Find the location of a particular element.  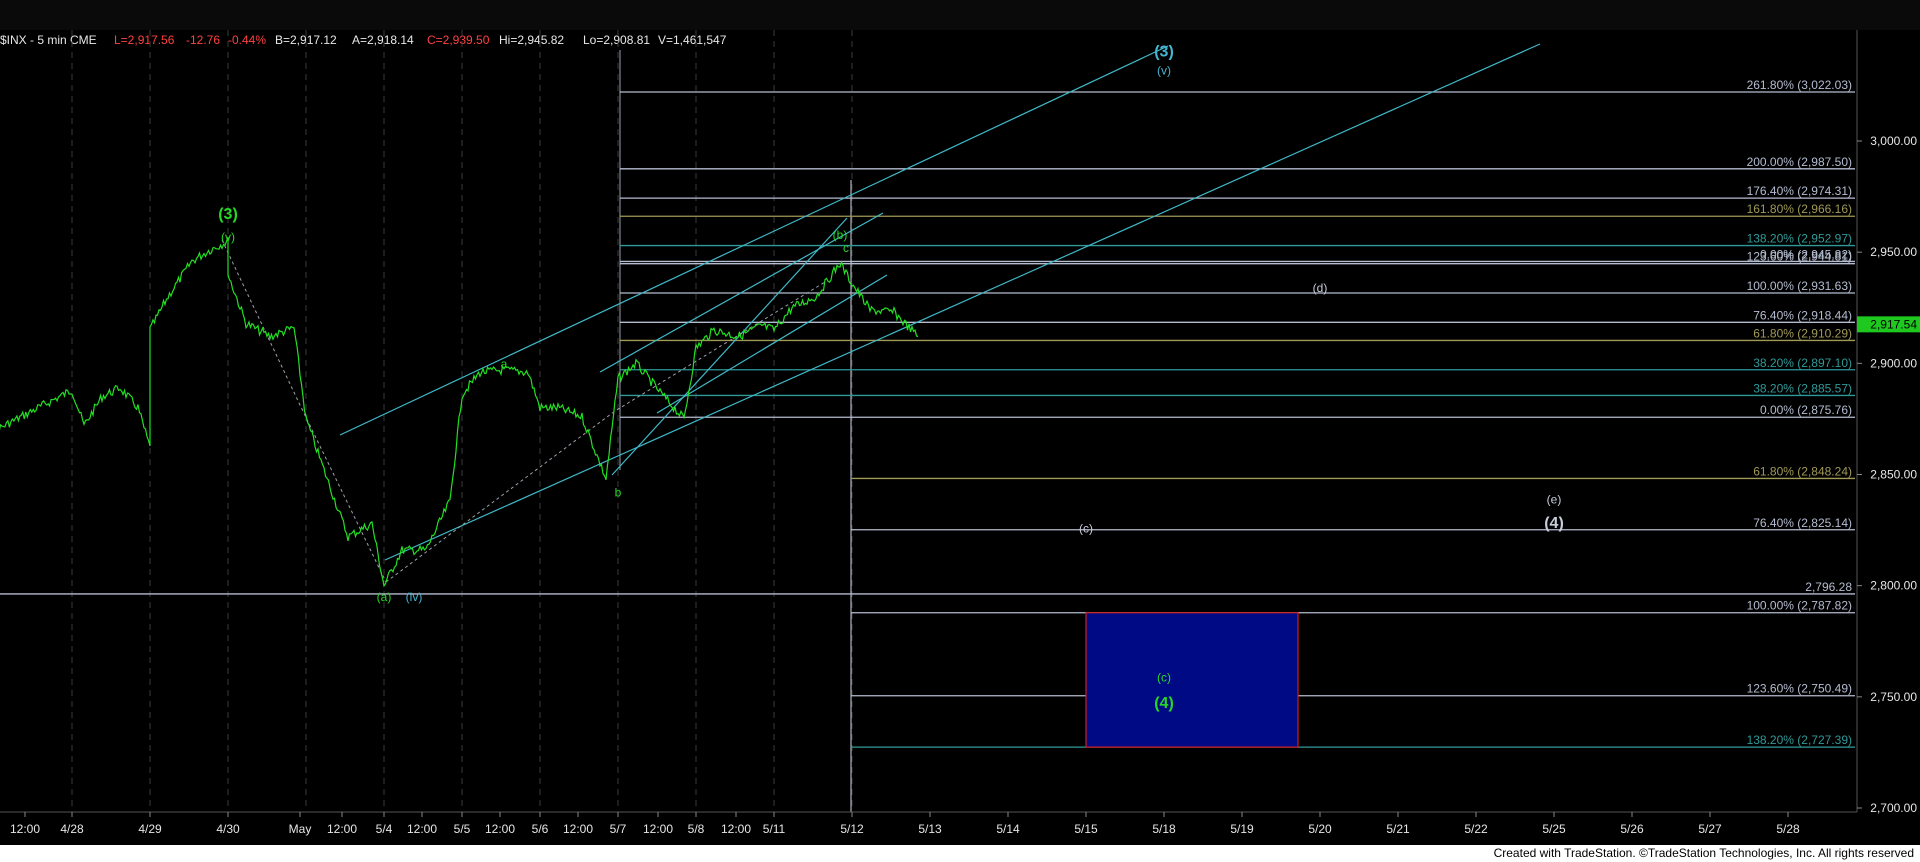

fib-level-label: 261.80% (3,022.03) is located at coordinates (1799, 85).